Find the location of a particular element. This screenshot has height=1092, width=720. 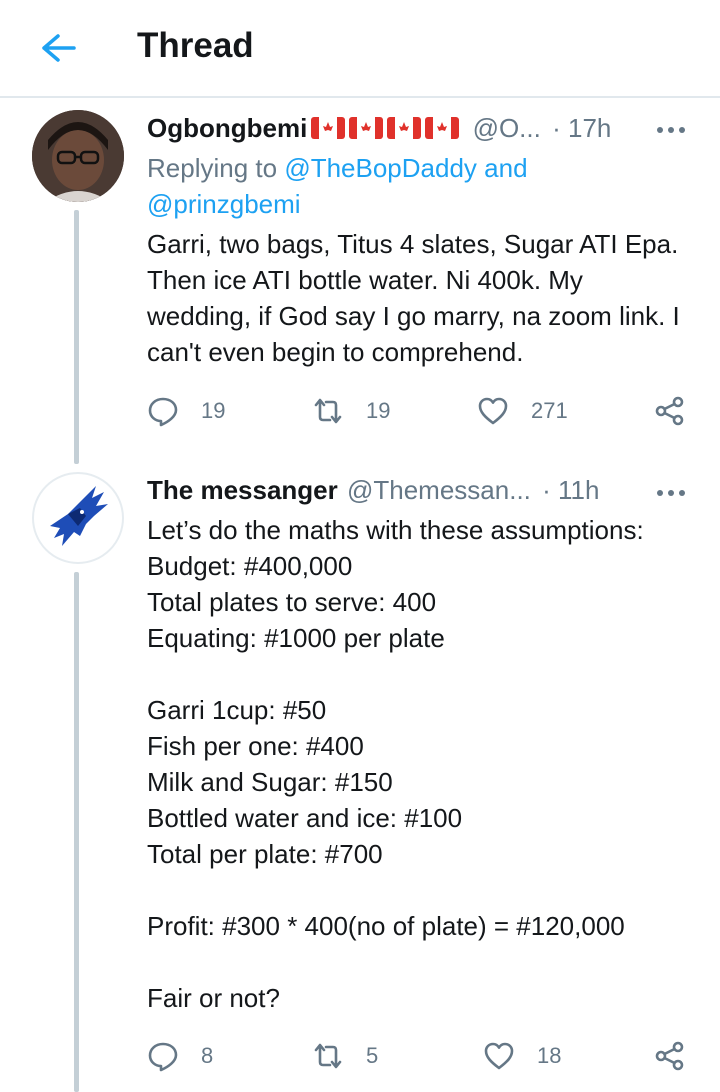

retweet-button: 5 is located at coordinates (345, 1056).